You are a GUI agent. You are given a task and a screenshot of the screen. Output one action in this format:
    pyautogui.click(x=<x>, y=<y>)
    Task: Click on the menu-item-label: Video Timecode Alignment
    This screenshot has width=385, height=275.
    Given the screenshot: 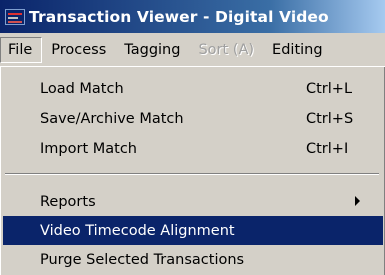 What is the action you would take?
    pyautogui.click(x=137, y=230)
    